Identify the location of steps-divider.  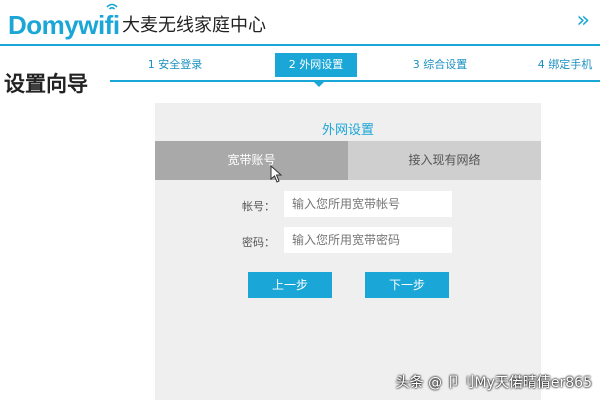
(355, 81).